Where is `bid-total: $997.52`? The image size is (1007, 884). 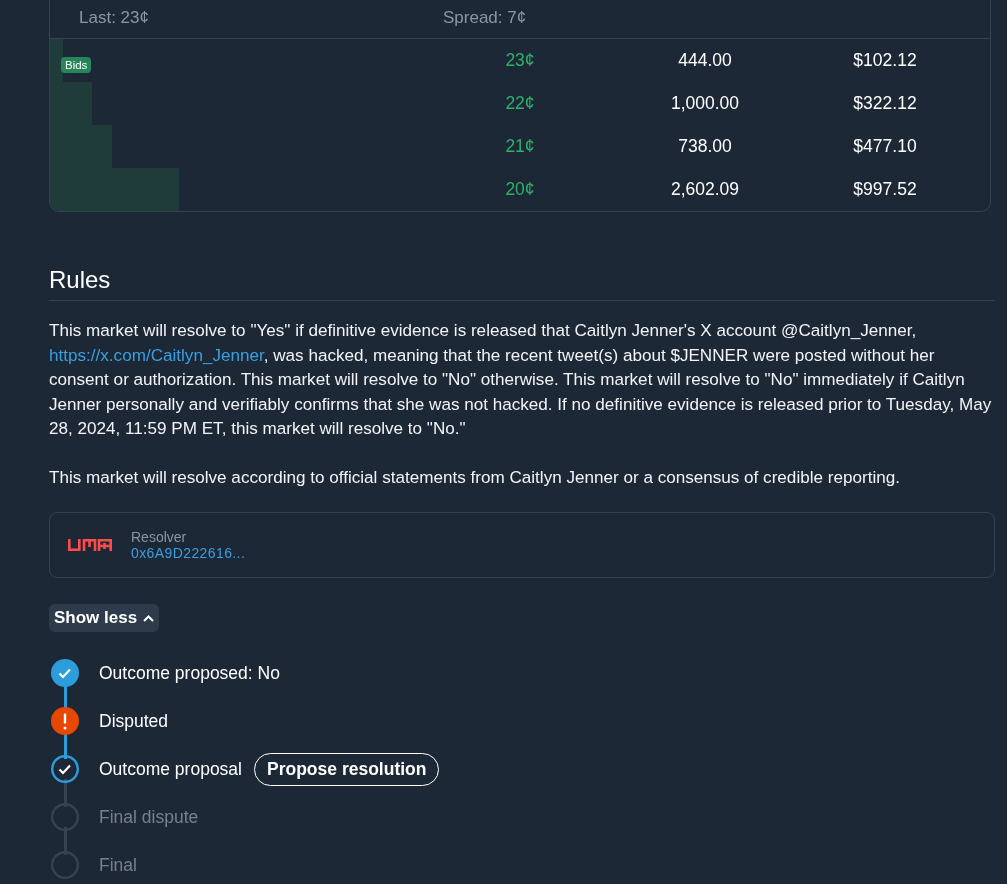
bid-total: $997.52 is located at coordinates (885, 189).